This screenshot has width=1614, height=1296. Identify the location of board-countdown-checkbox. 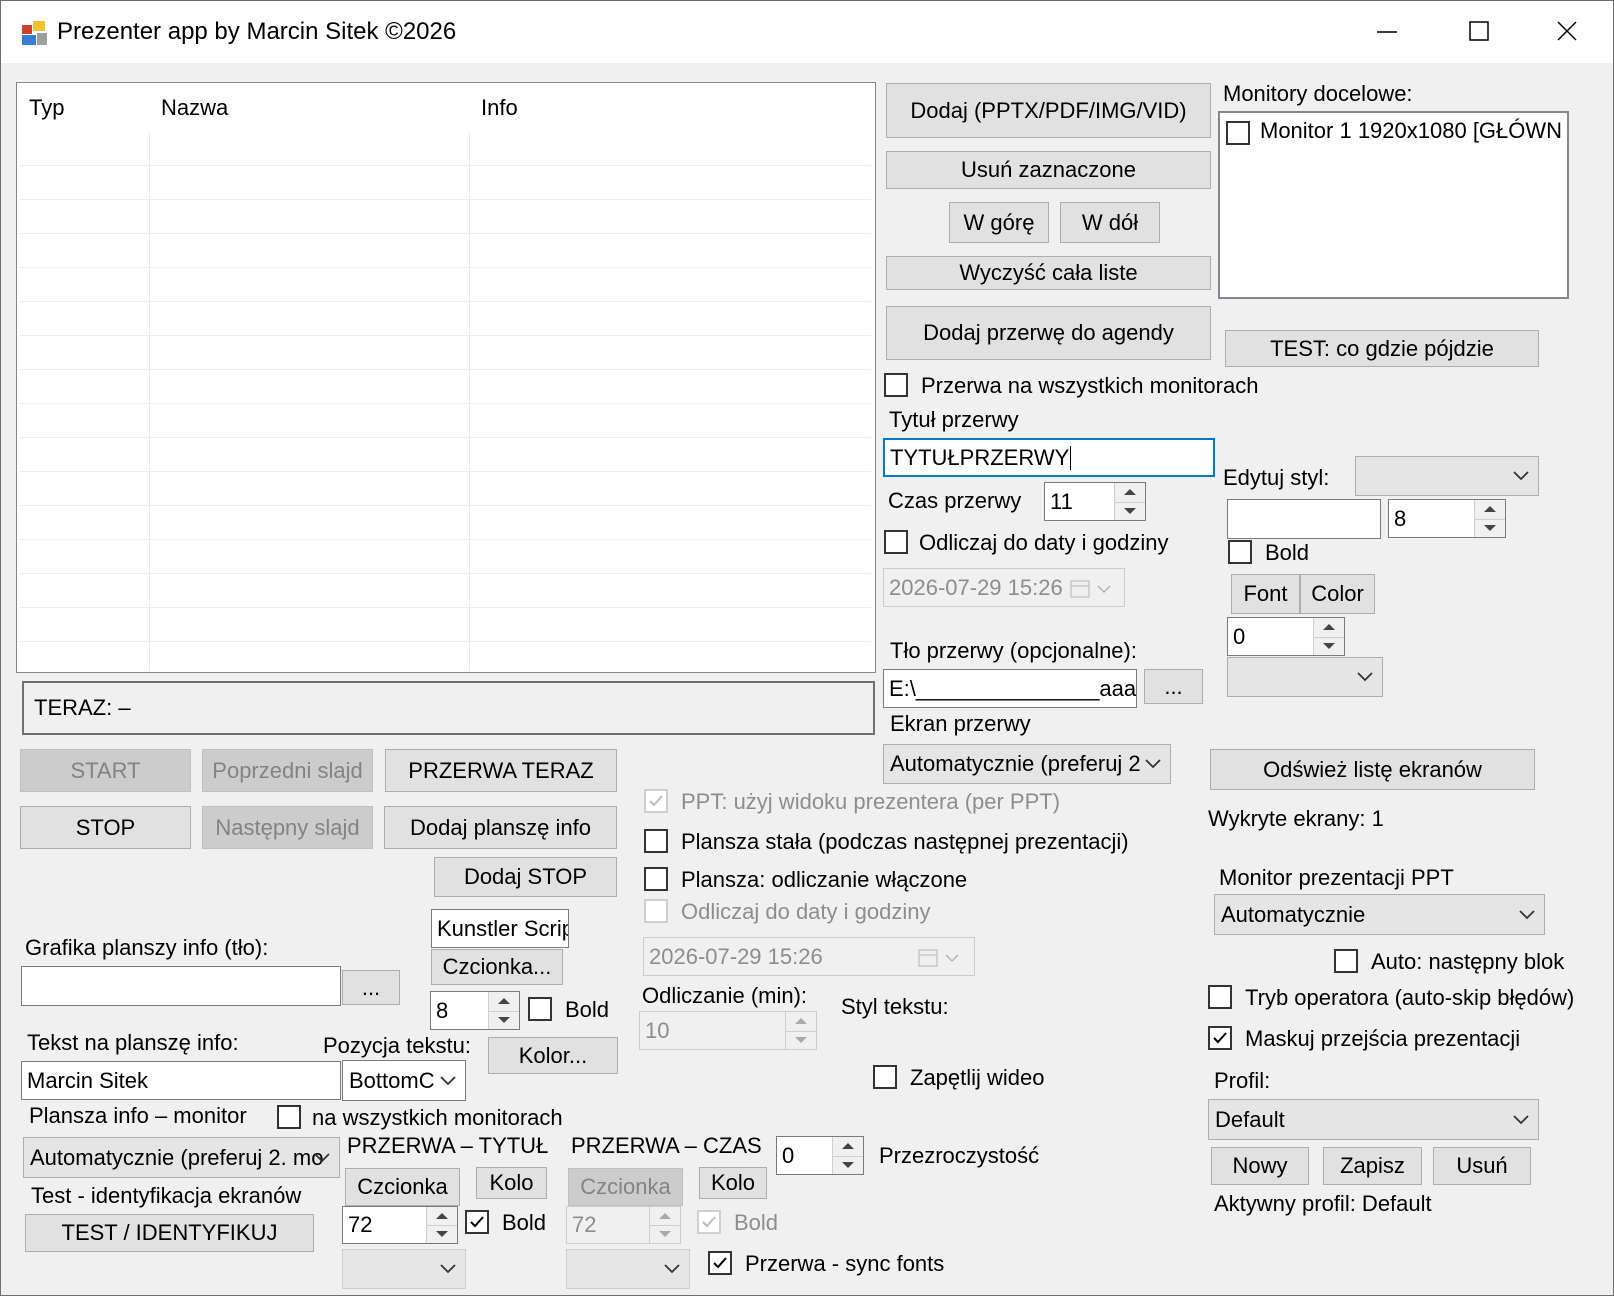
(656, 879).